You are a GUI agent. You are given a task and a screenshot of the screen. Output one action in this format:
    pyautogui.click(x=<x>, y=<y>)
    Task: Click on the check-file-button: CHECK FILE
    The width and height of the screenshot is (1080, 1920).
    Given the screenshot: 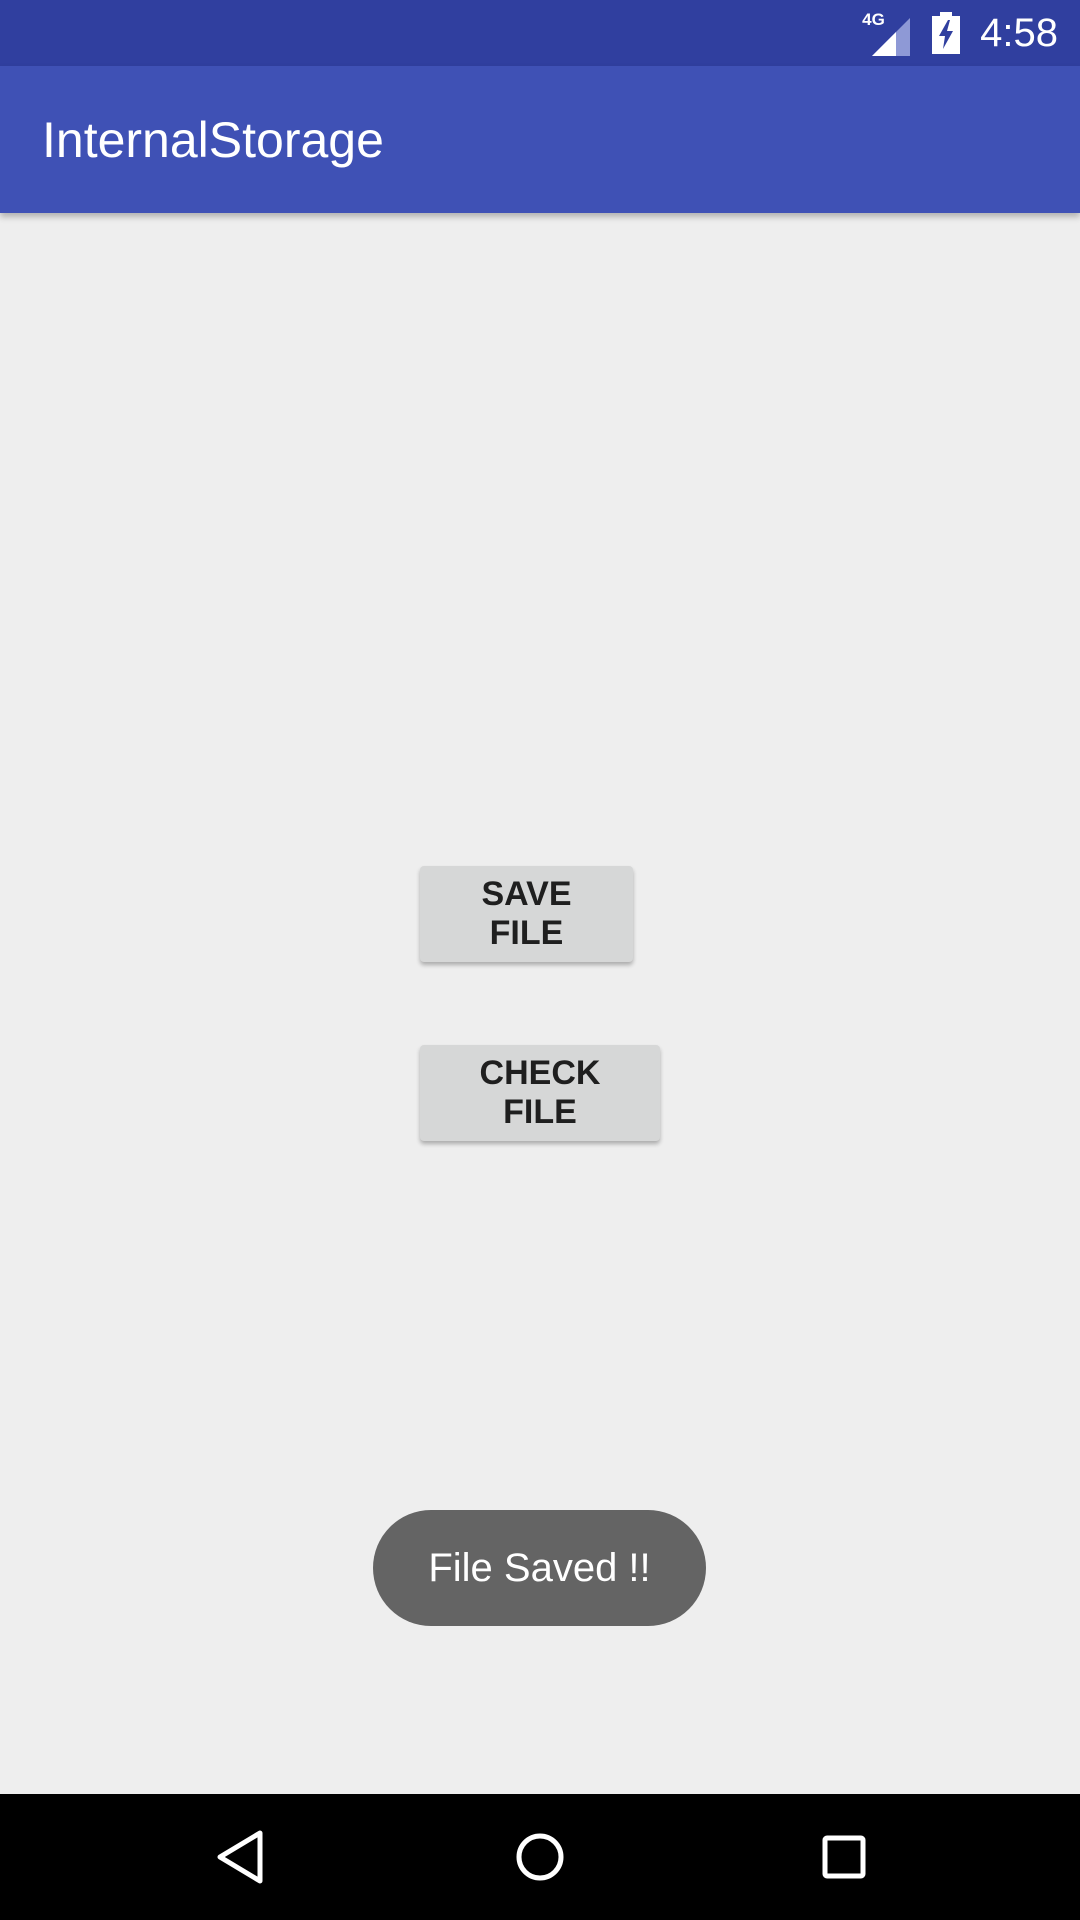 What is the action you would take?
    pyautogui.click(x=540, y=1093)
    